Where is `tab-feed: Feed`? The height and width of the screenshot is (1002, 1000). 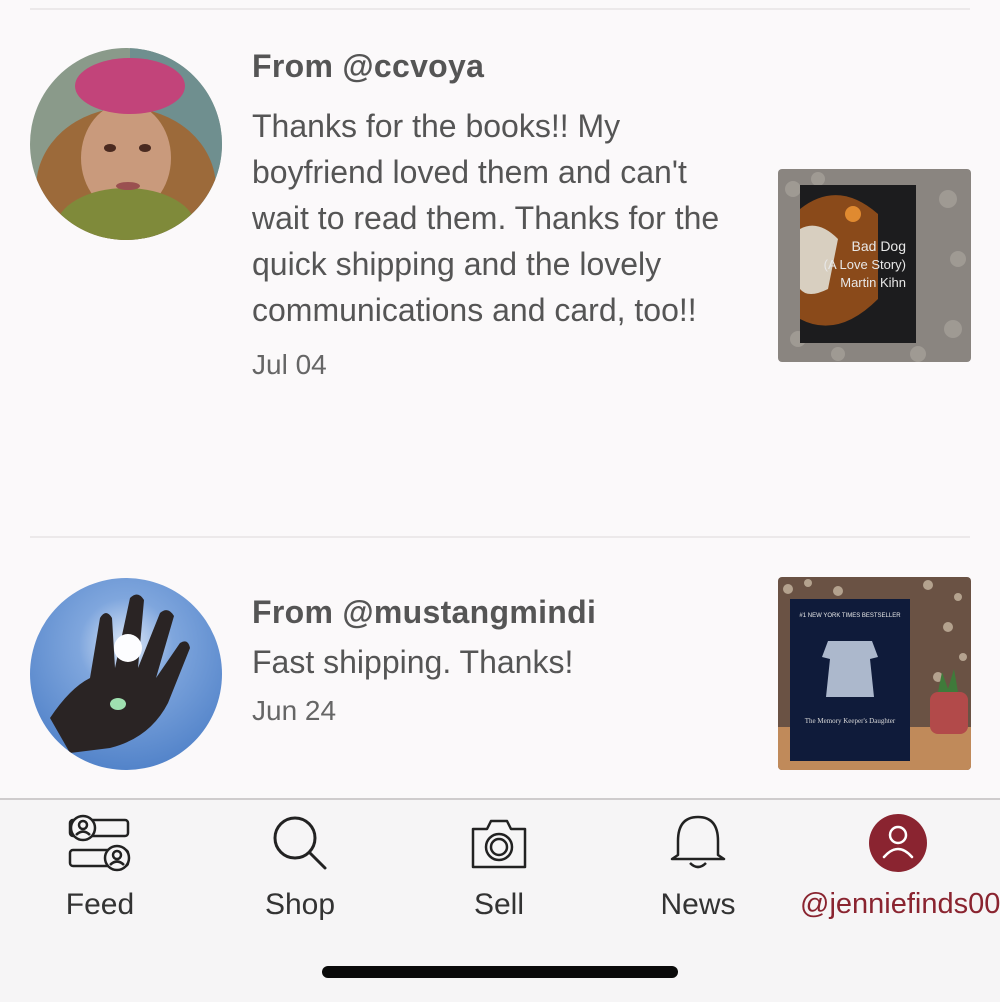
tab-feed: Feed is located at coordinates (100, 867).